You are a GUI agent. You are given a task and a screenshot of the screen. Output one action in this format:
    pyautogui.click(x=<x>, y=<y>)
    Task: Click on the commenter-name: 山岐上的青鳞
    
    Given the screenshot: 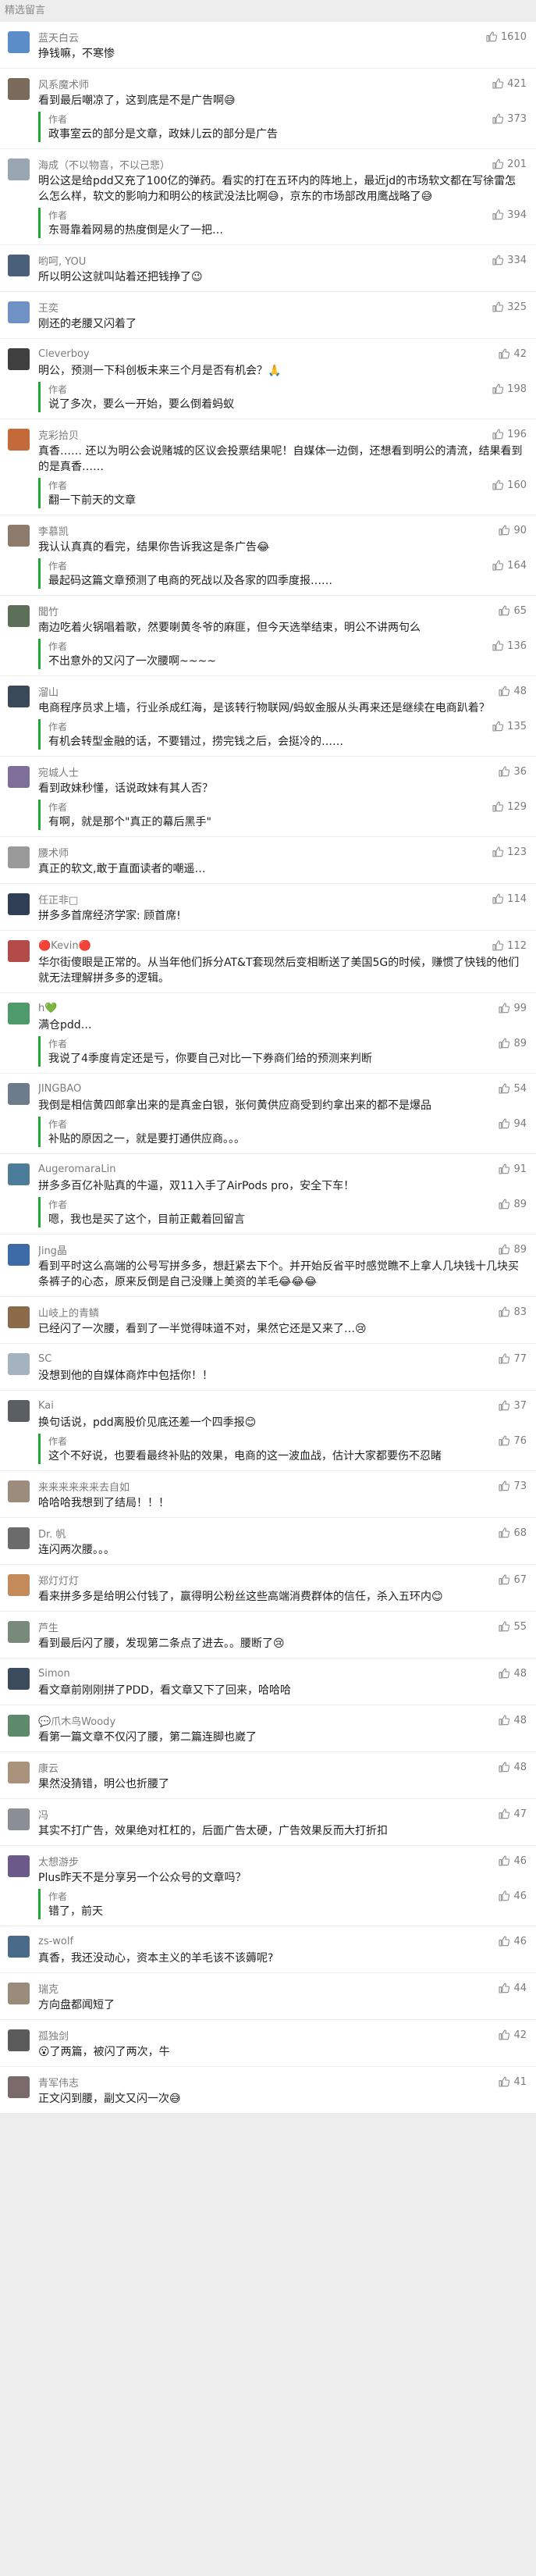 What is the action you would take?
    pyautogui.click(x=268, y=1312)
    